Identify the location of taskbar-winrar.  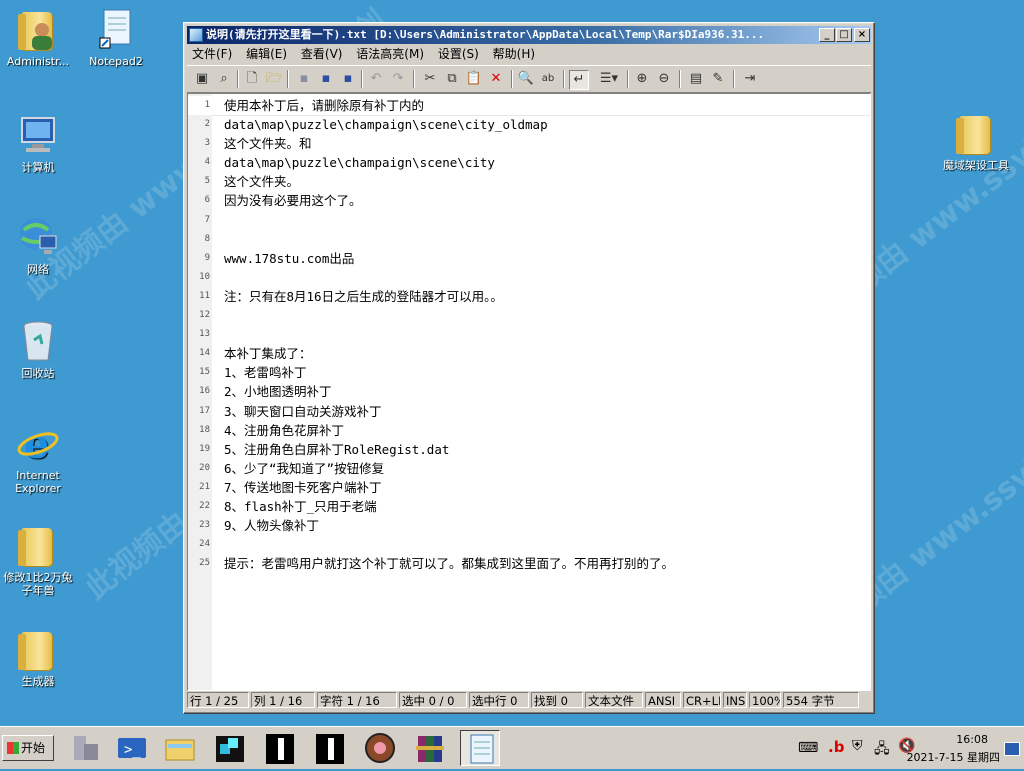
(430, 748).